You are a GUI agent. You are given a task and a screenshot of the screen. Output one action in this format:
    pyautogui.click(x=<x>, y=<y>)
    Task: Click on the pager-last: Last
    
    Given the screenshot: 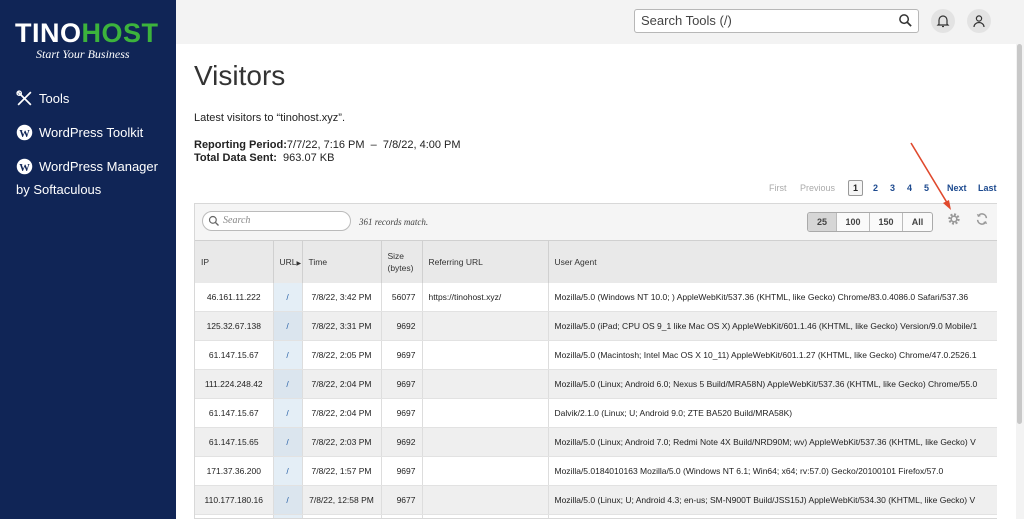 What is the action you would take?
    pyautogui.click(x=987, y=188)
    